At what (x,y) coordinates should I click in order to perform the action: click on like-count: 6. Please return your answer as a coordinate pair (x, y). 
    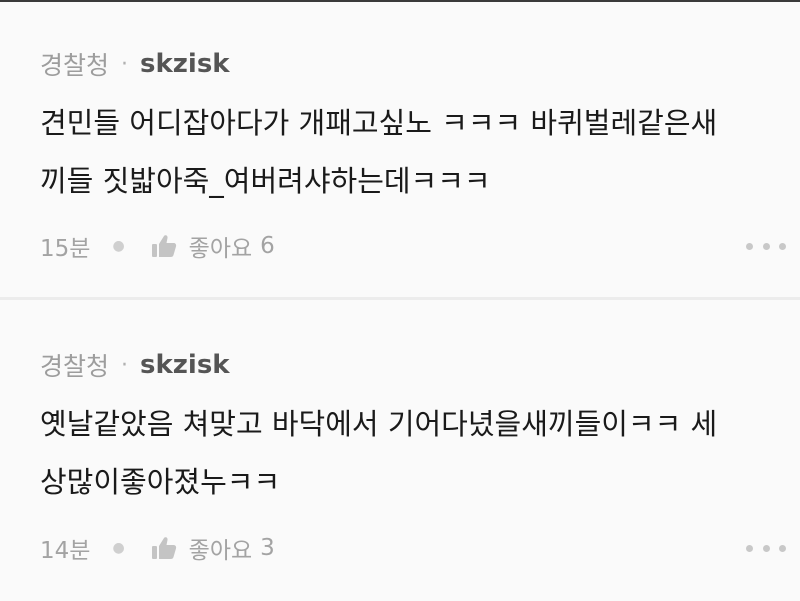
    Looking at the image, I should click on (267, 246).